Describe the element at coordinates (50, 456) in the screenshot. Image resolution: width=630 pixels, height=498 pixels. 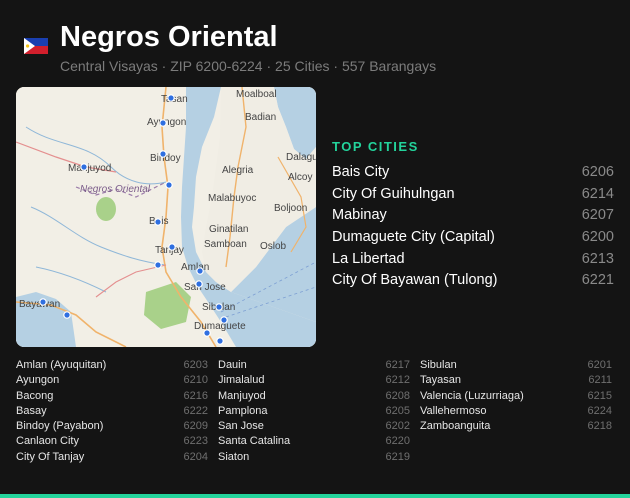
I see `city-name: City Of Tanjay` at that location.